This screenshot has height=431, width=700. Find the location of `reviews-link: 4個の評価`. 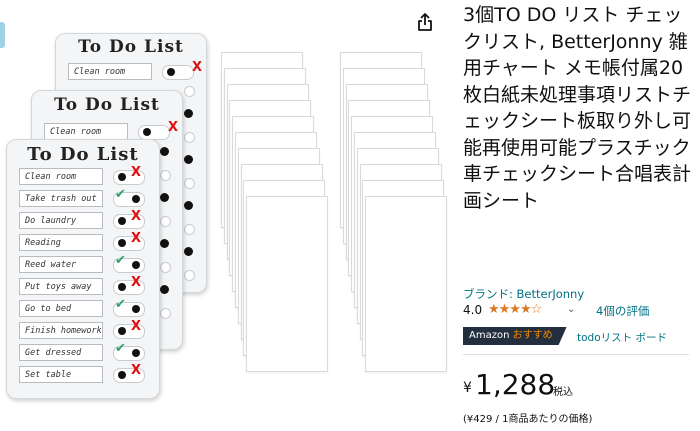

reviews-link: 4個の評価 is located at coordinates (622, 311).